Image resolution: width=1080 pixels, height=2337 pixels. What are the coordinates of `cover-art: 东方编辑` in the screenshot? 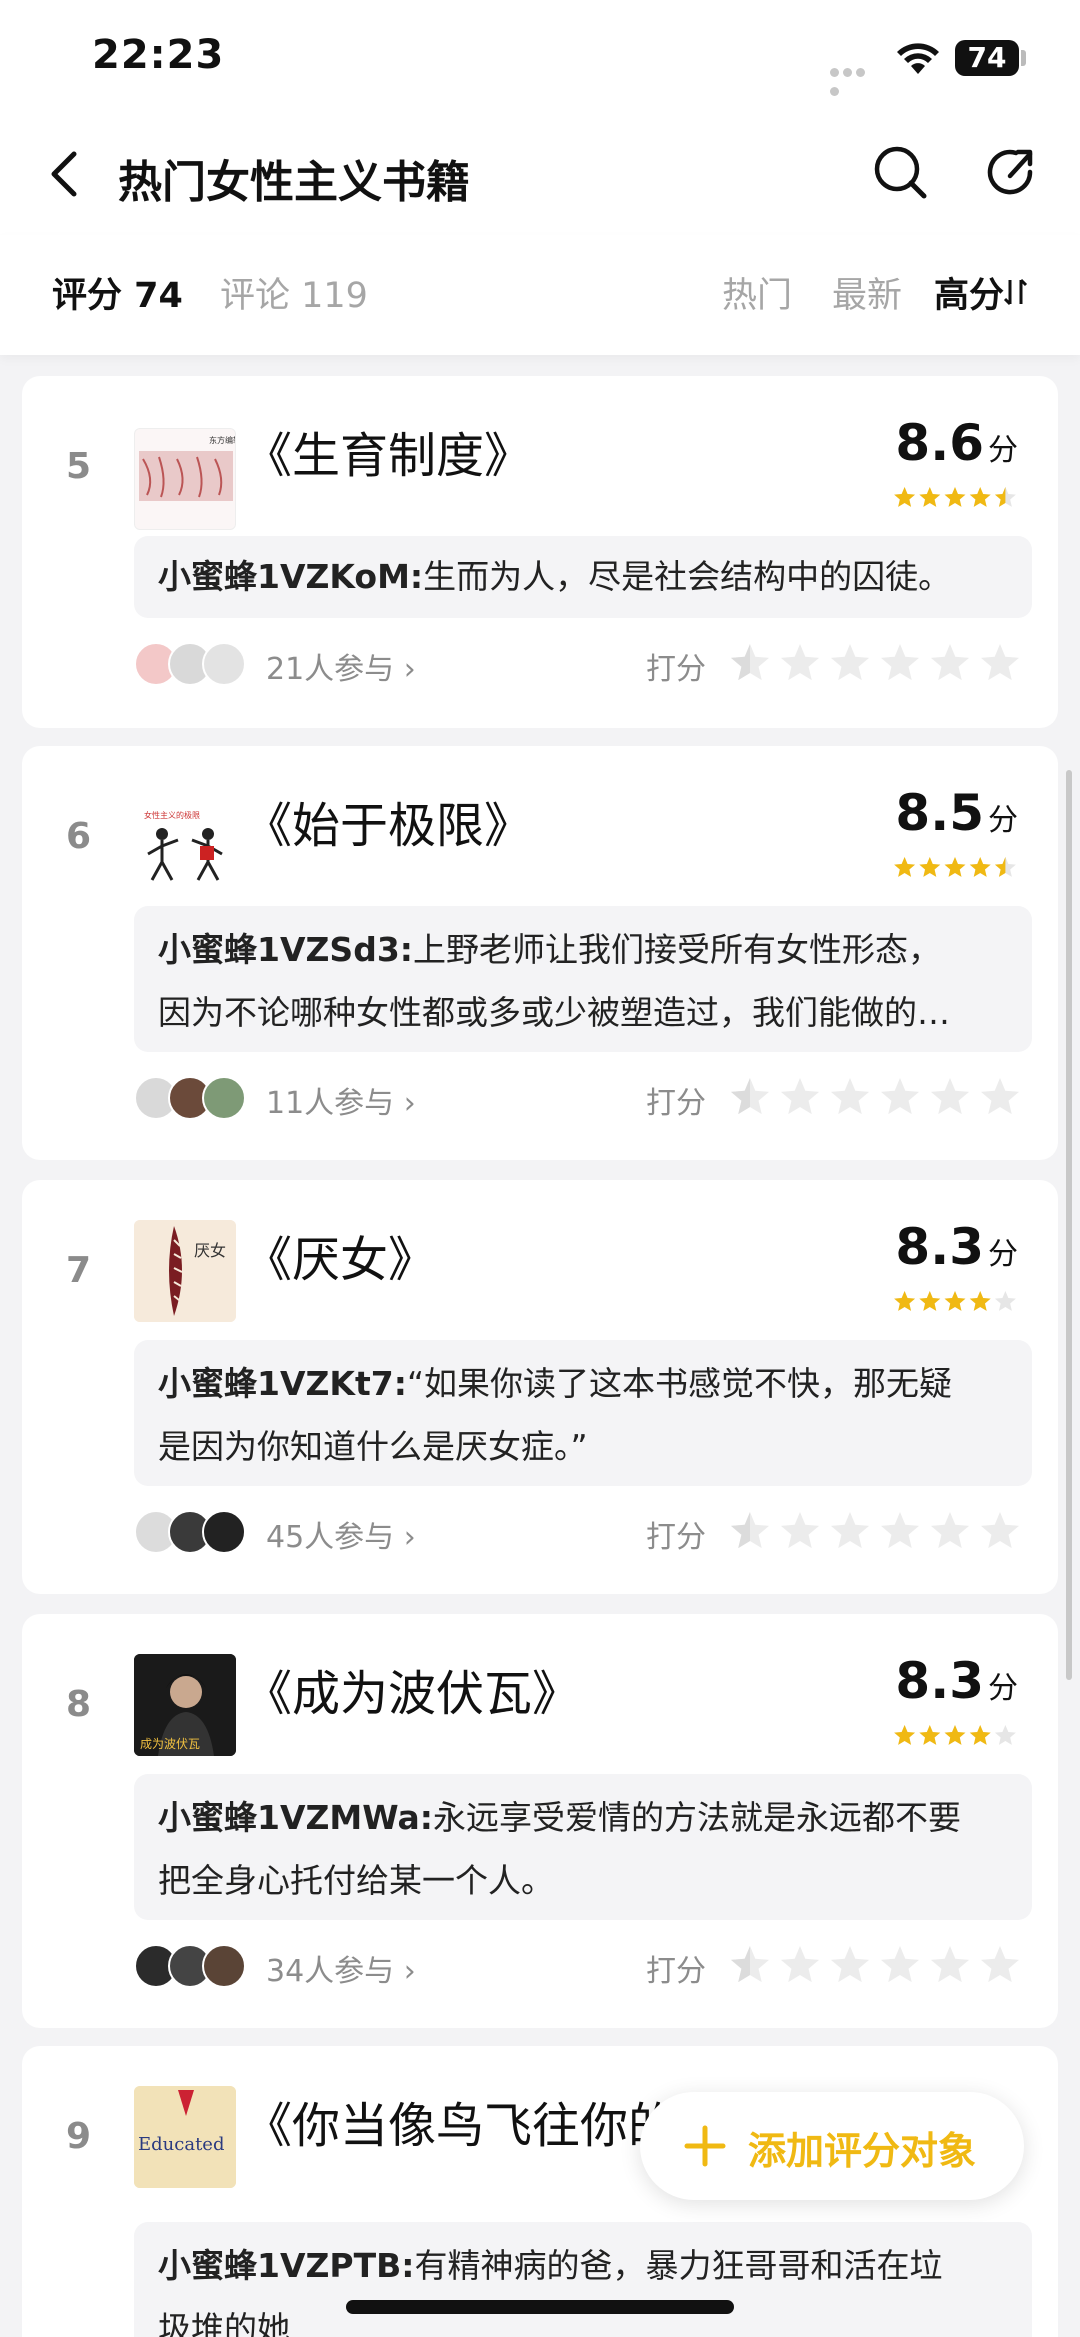 It's located at (185, 479).